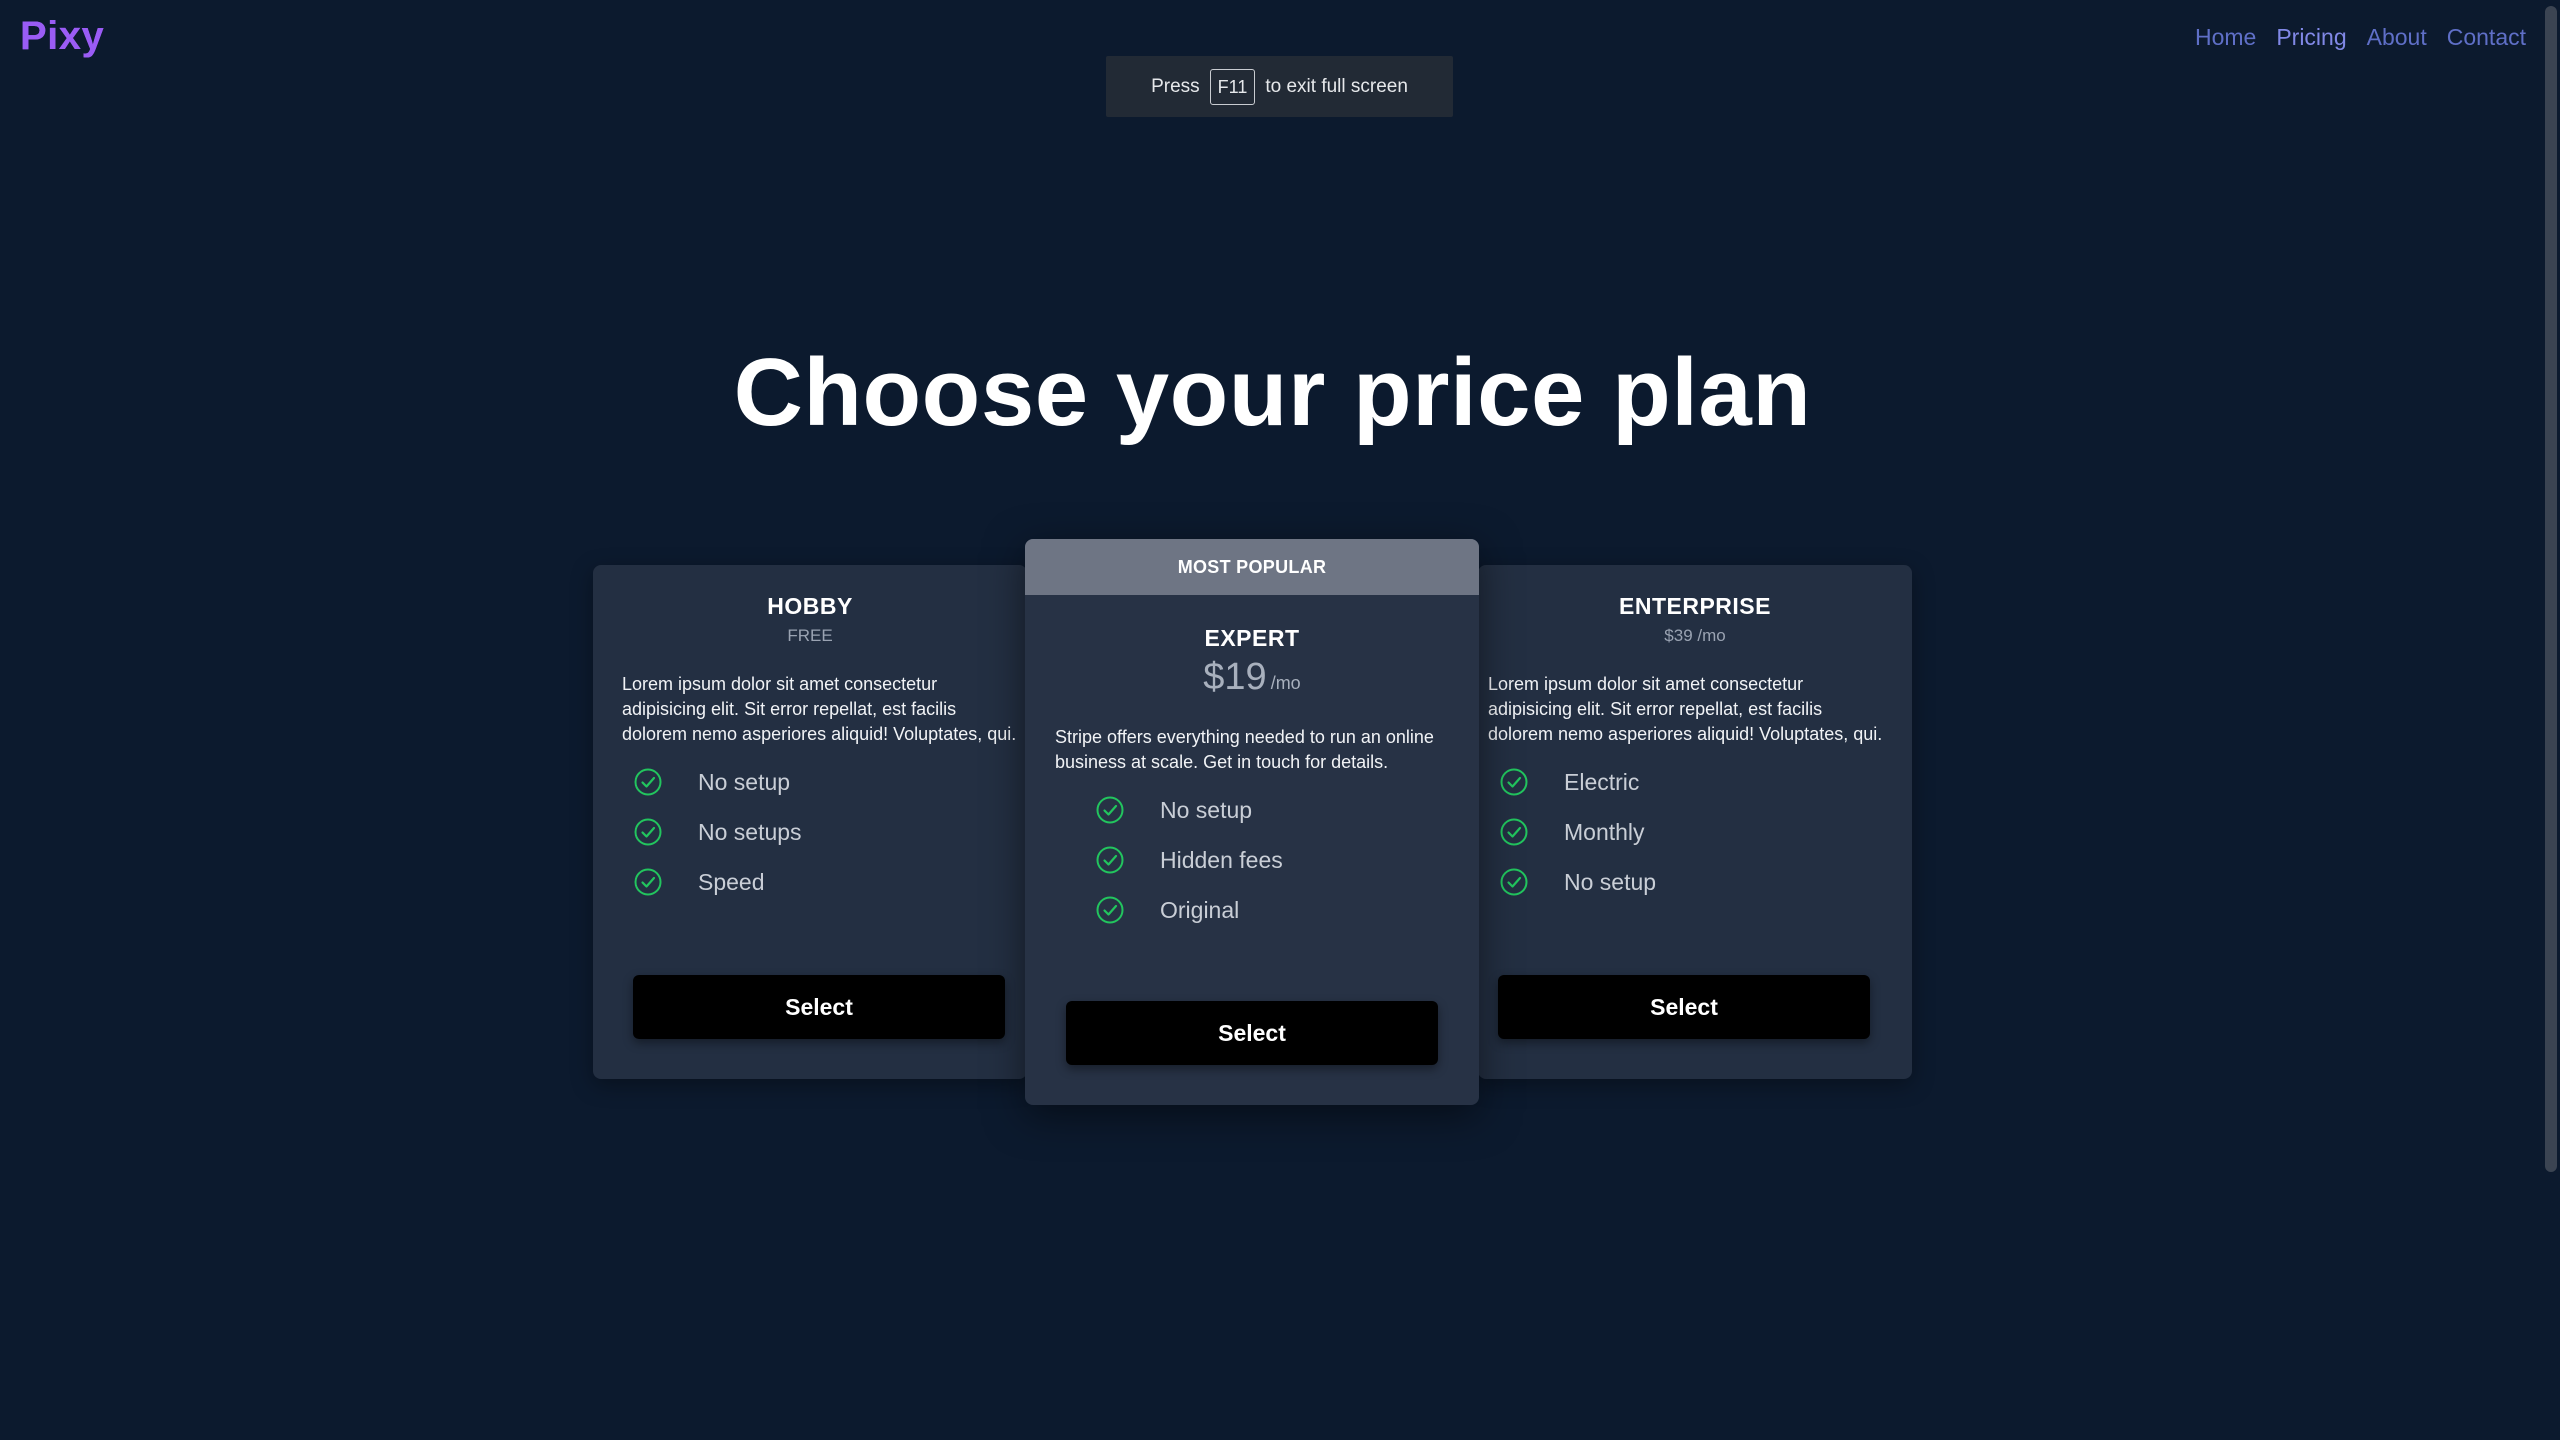 This screenshot has height=1440, width=2560. What do you see at coordinates (1175, 86) in the screenshot?
I see `fullscreen-notice-prefix: Press` at bounding box center [1175, 86].